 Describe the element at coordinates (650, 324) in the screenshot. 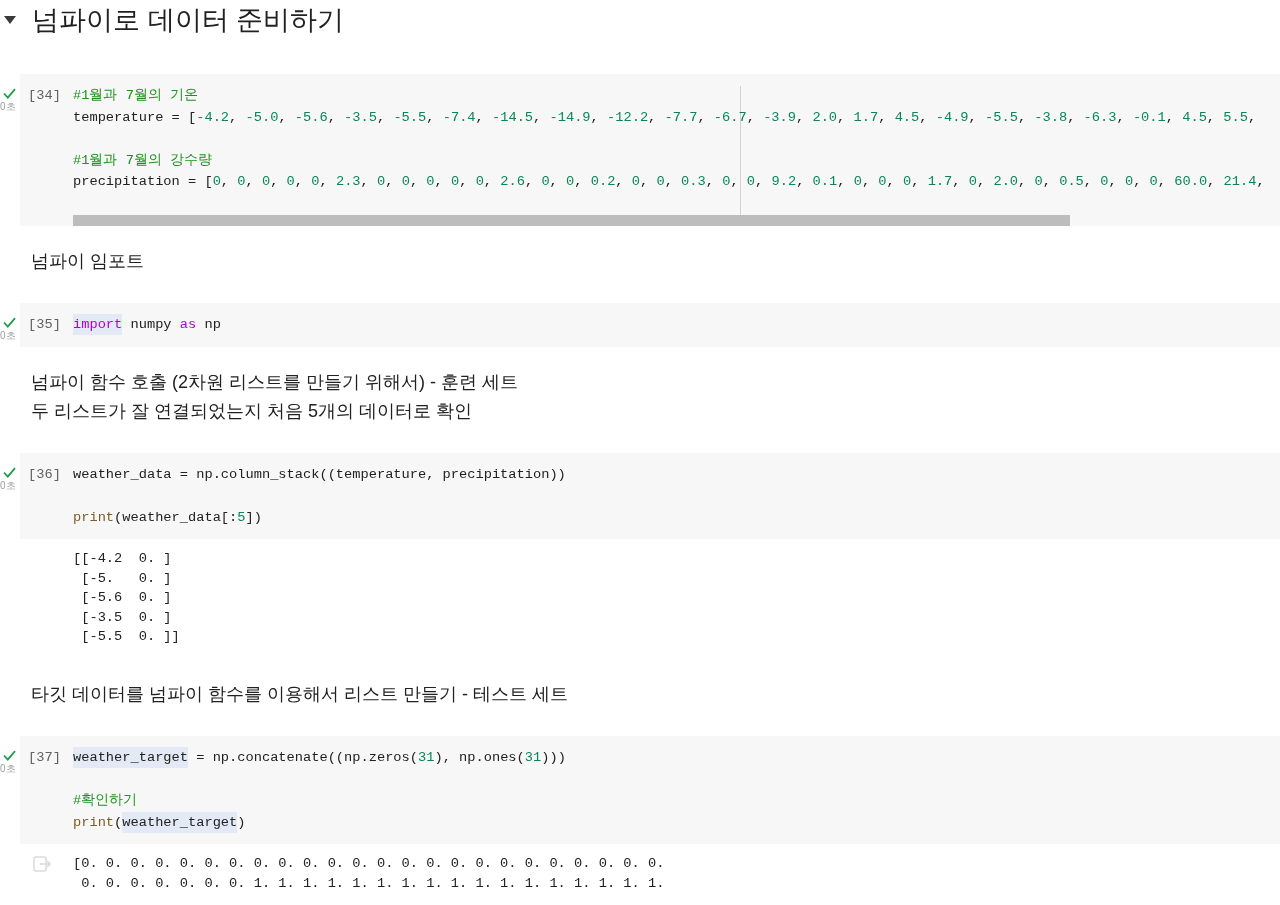

I see `code-editor: [35] import numpy as np` at that location.